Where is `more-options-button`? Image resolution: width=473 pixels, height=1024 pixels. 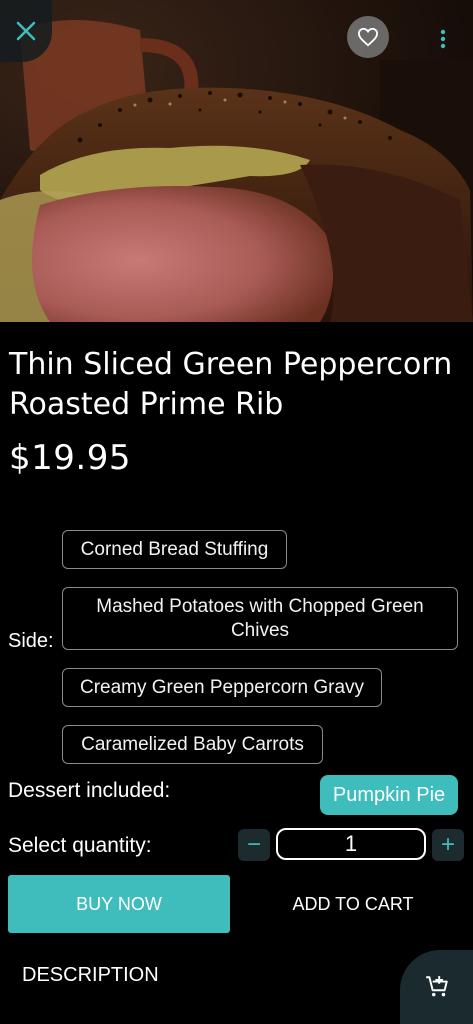
more-options-button is located at coordinates (443, 39).